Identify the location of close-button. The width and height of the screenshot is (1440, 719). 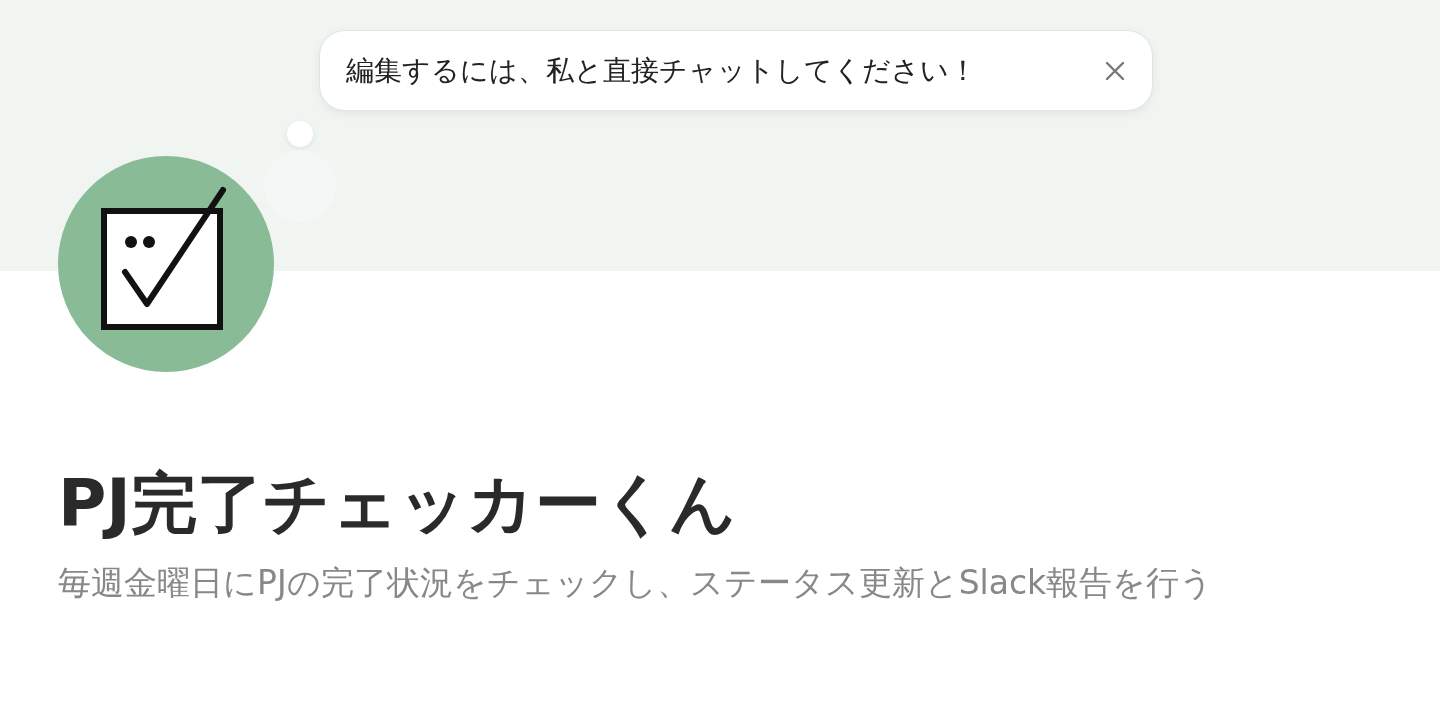
(1115, 70).